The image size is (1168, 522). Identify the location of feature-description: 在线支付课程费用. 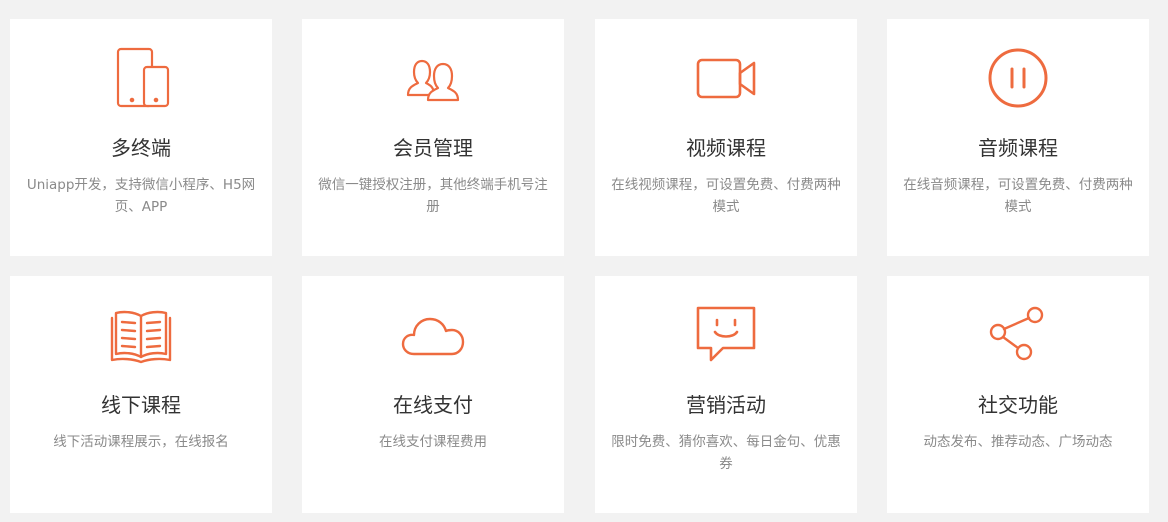
(433, 442).